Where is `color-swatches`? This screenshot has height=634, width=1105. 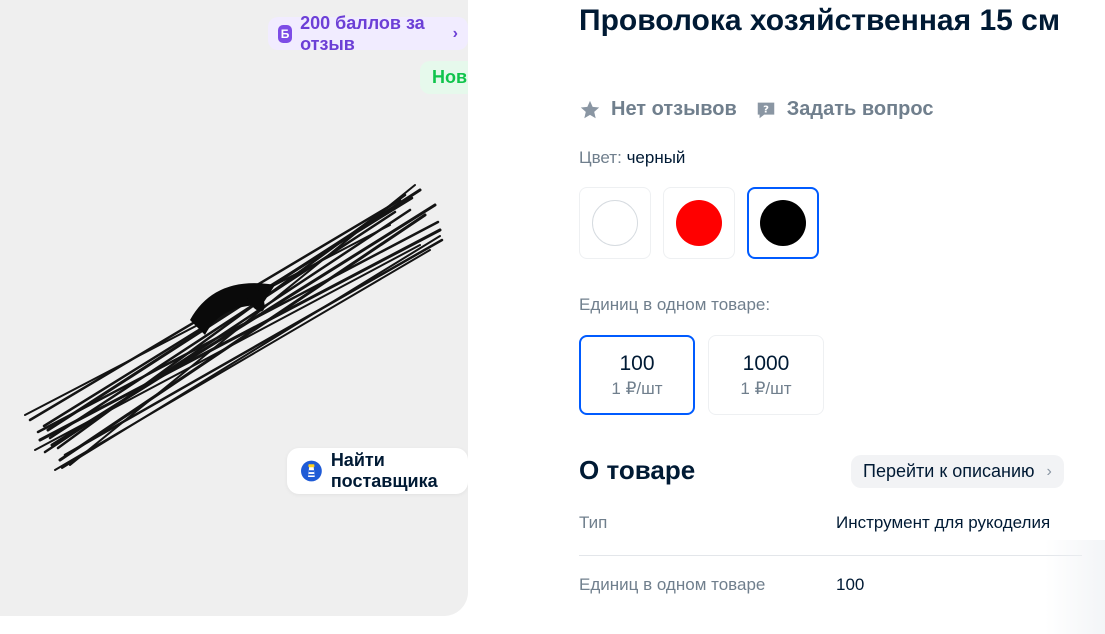 color-swatches is located at coordinates (699, 223).